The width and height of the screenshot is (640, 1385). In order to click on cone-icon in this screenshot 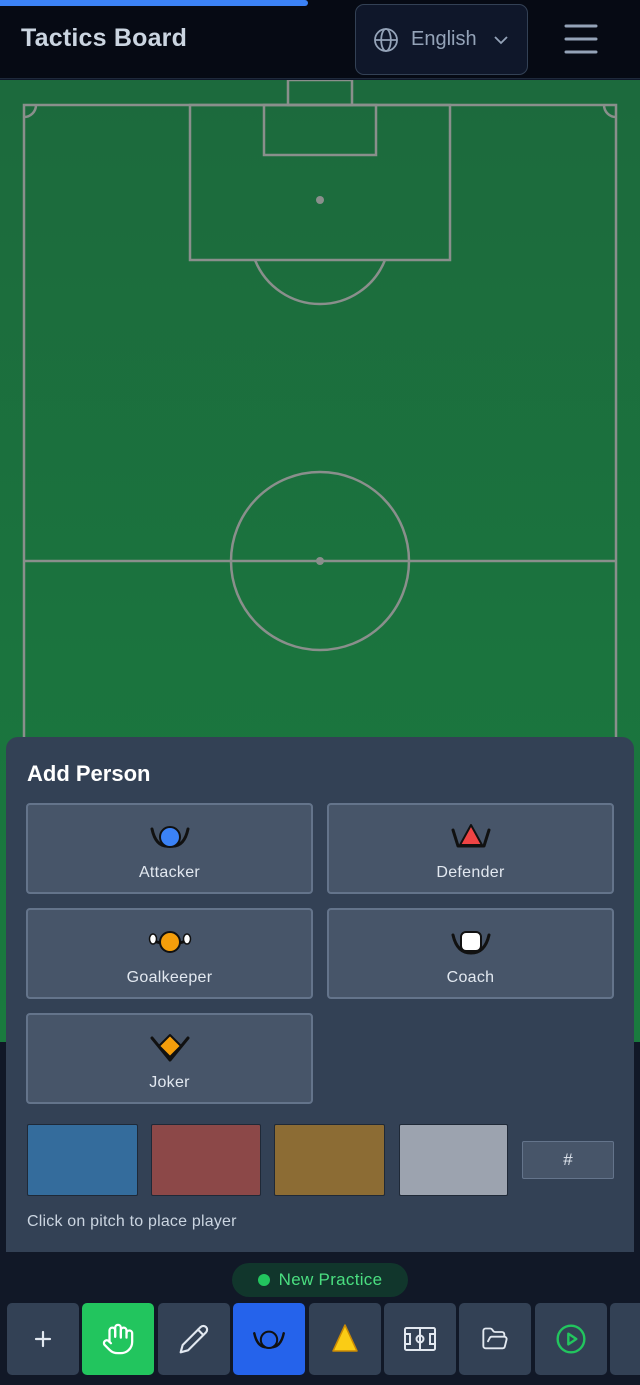, I will do `click(345, 1338)`.